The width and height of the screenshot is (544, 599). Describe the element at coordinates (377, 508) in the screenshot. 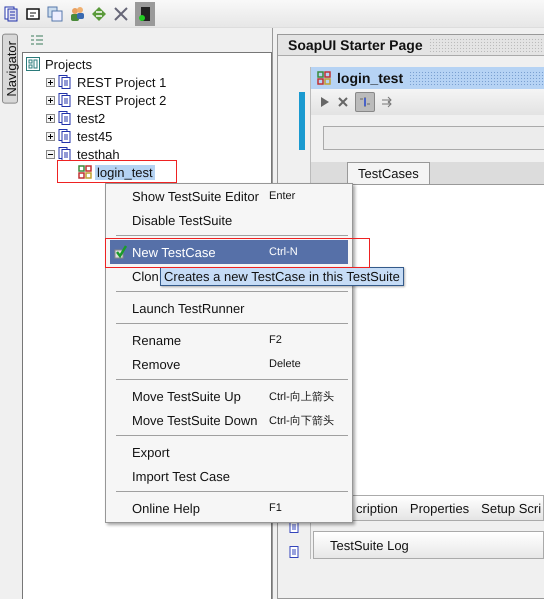

I see `tab: cription` at that location.